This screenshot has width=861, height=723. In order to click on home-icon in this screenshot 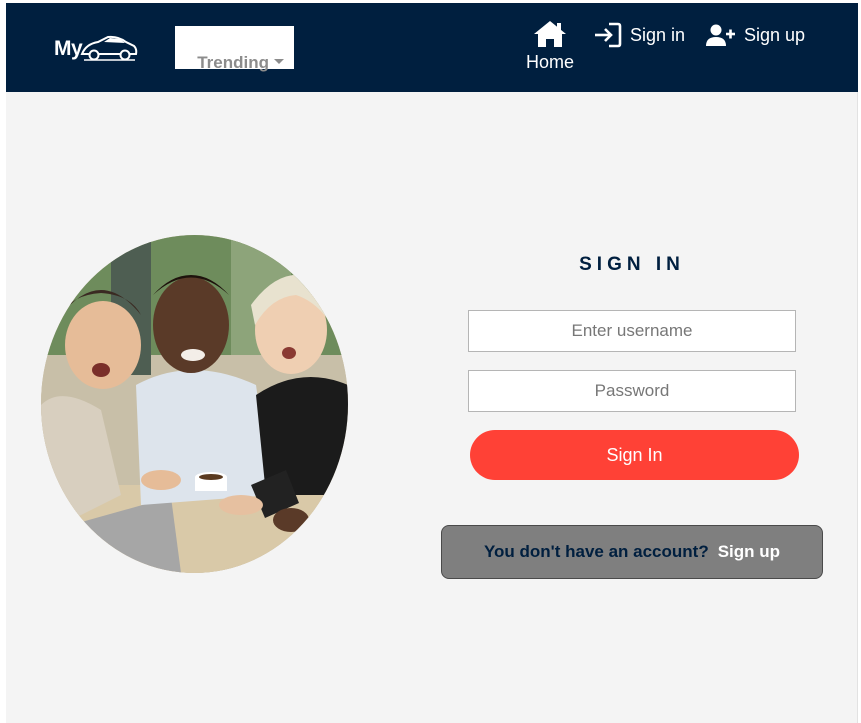, I will do `click(550, 34)`.